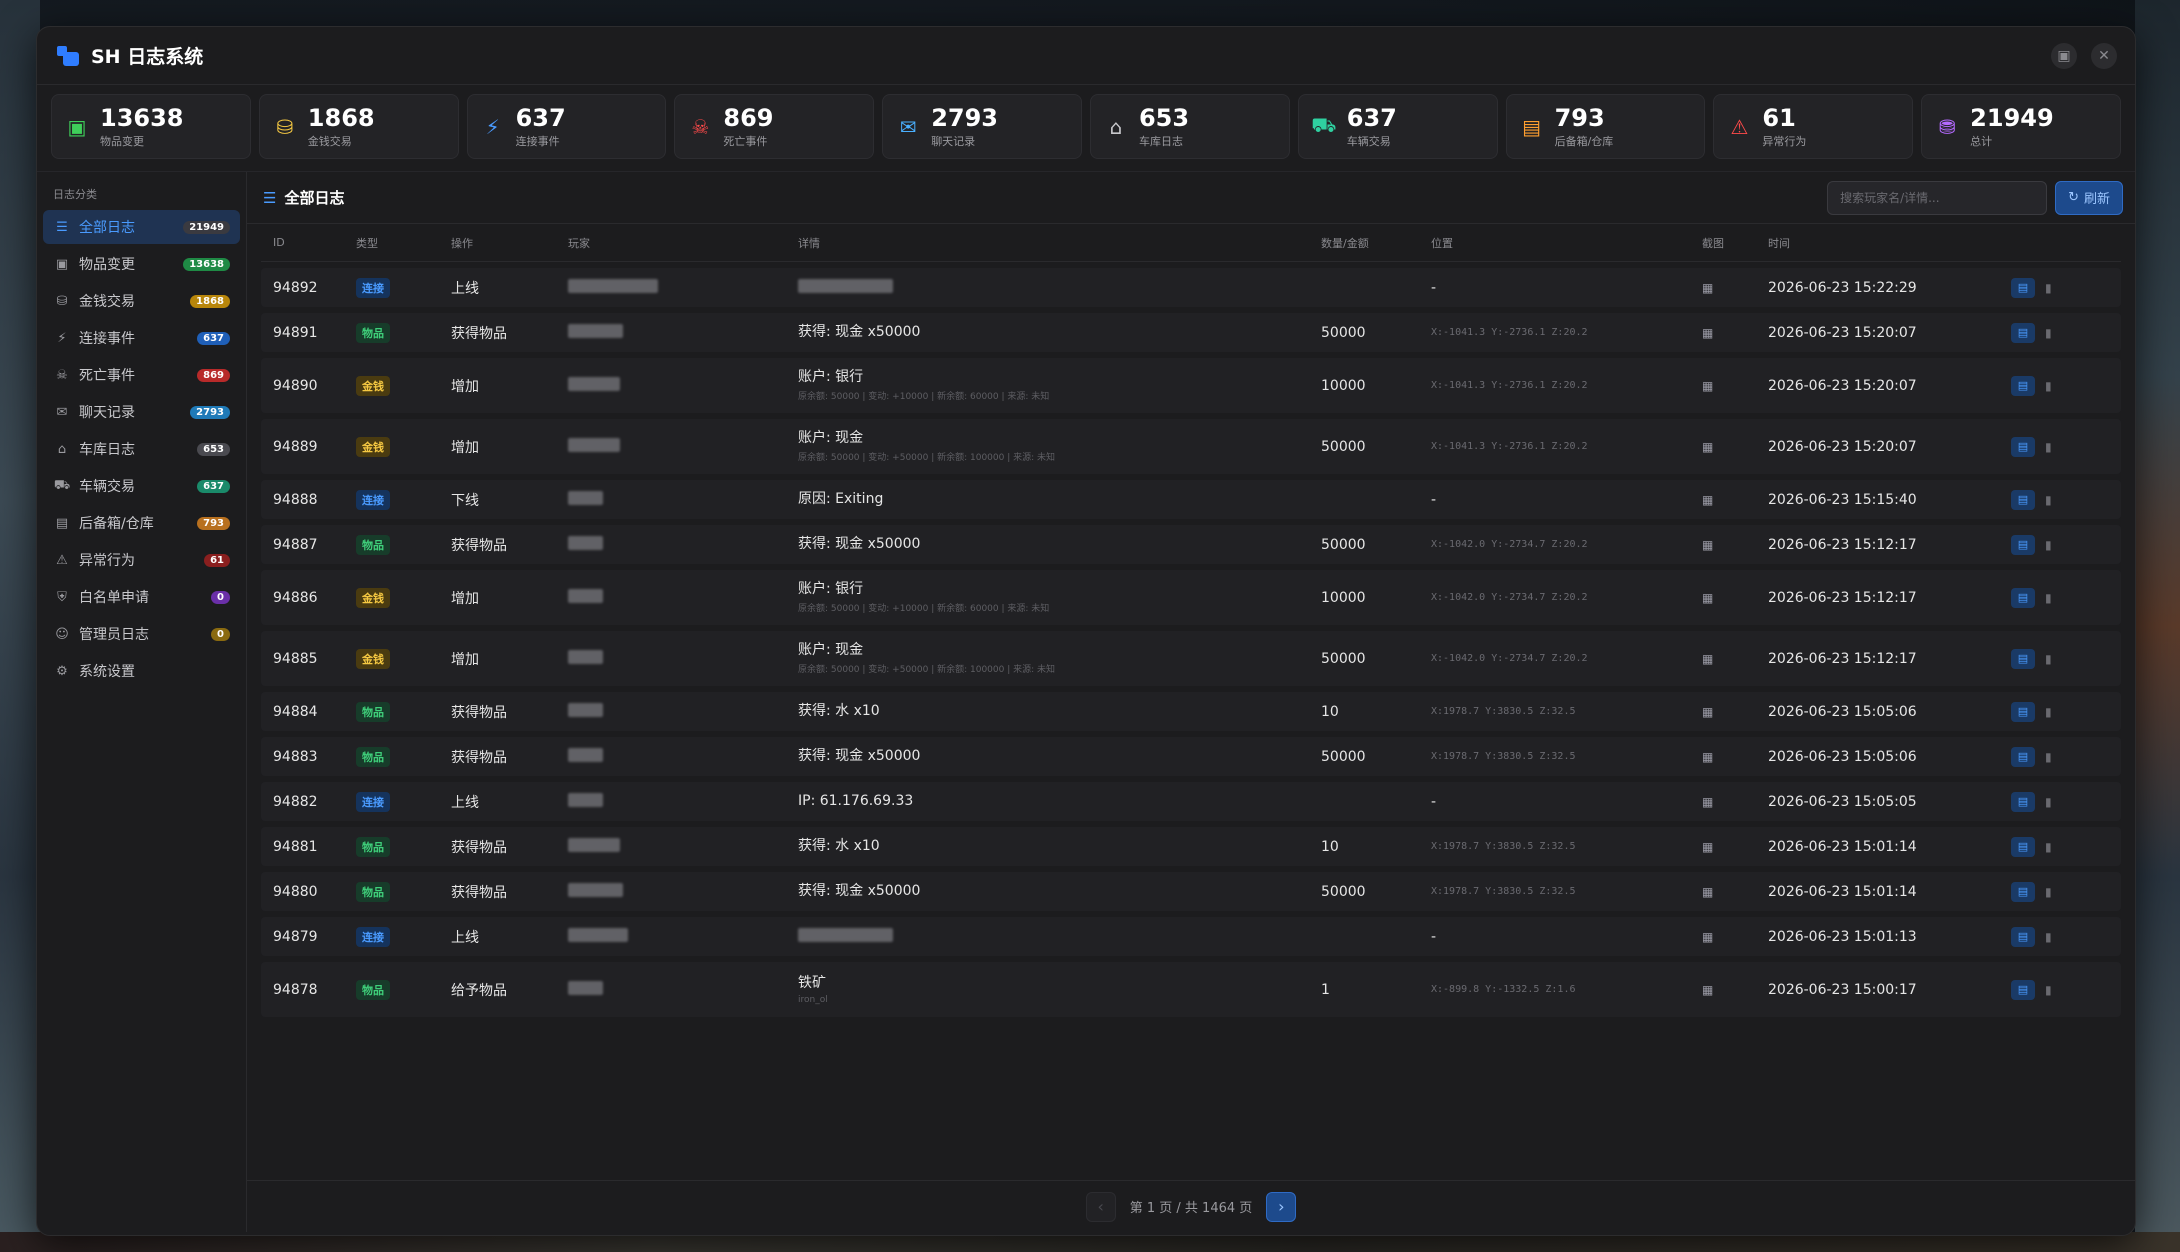  Describe the element at coordinates (141, 671) in the screenshot. I see `sidebar-item: ⚙ 系统设置` at that location.